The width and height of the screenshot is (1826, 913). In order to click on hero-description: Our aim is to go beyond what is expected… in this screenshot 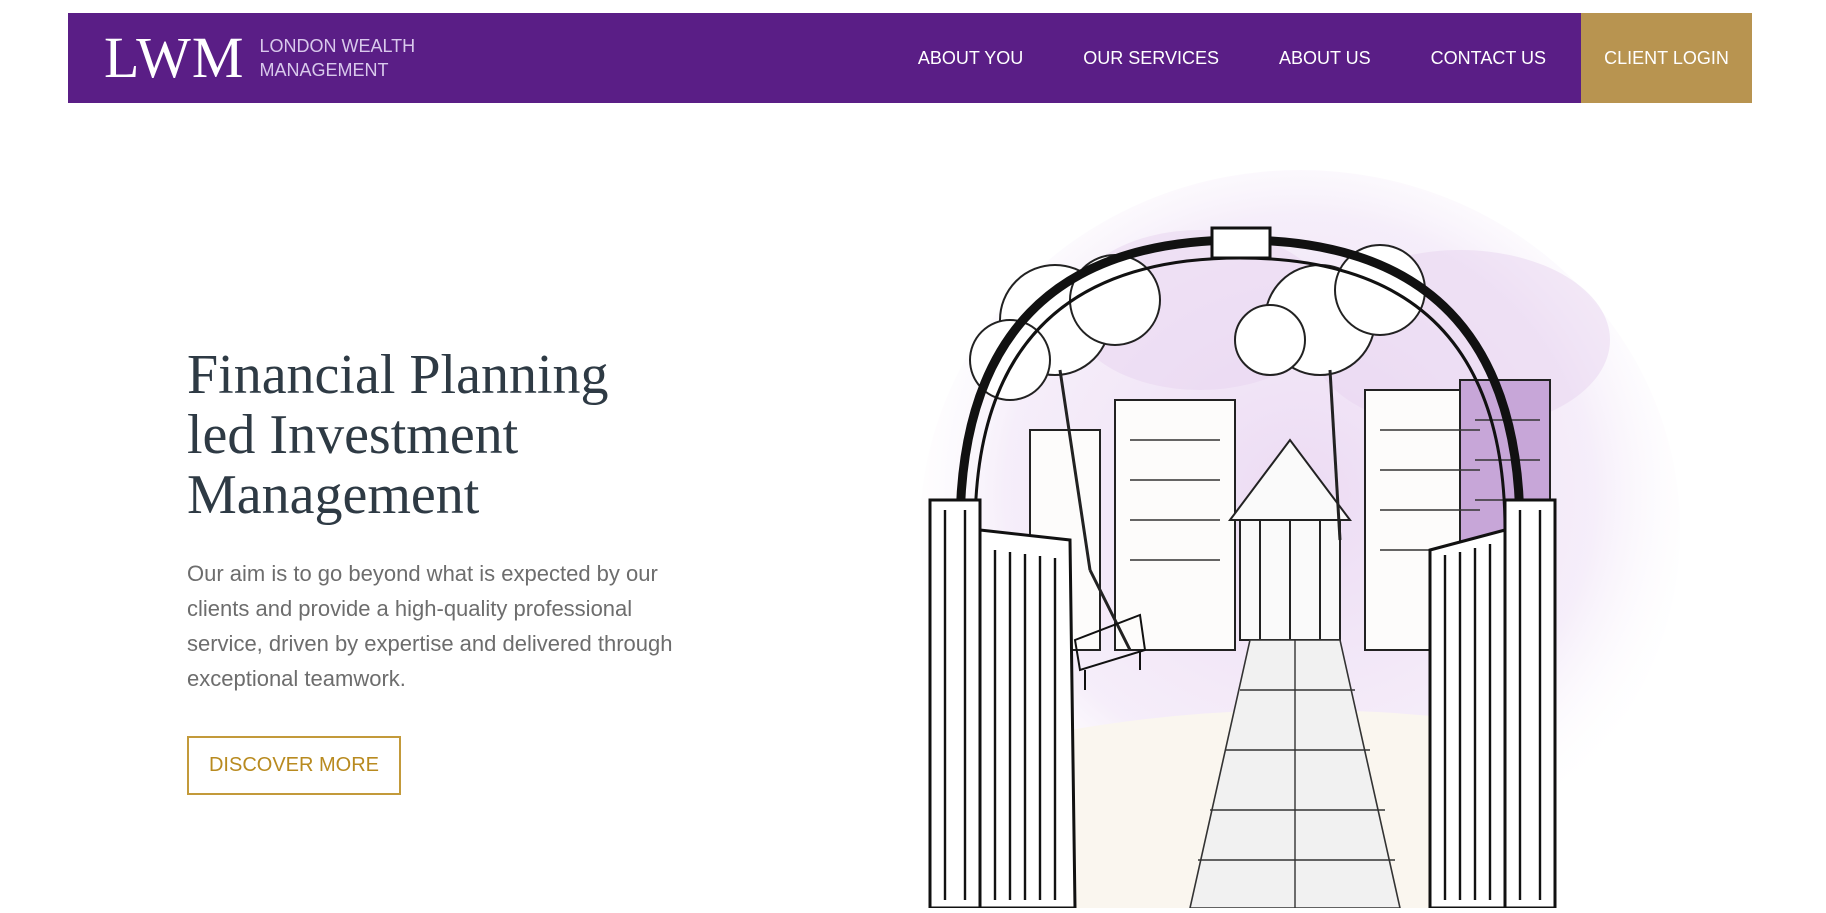, I will do `click(430, 626)`.